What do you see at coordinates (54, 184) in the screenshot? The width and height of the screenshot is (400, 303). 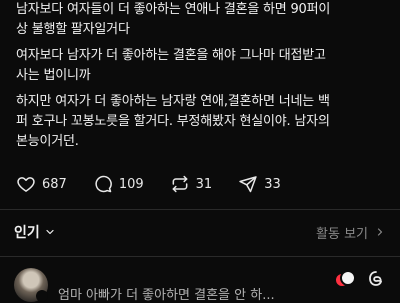 I see `like-count: 687` at bounding box center [54, 184].